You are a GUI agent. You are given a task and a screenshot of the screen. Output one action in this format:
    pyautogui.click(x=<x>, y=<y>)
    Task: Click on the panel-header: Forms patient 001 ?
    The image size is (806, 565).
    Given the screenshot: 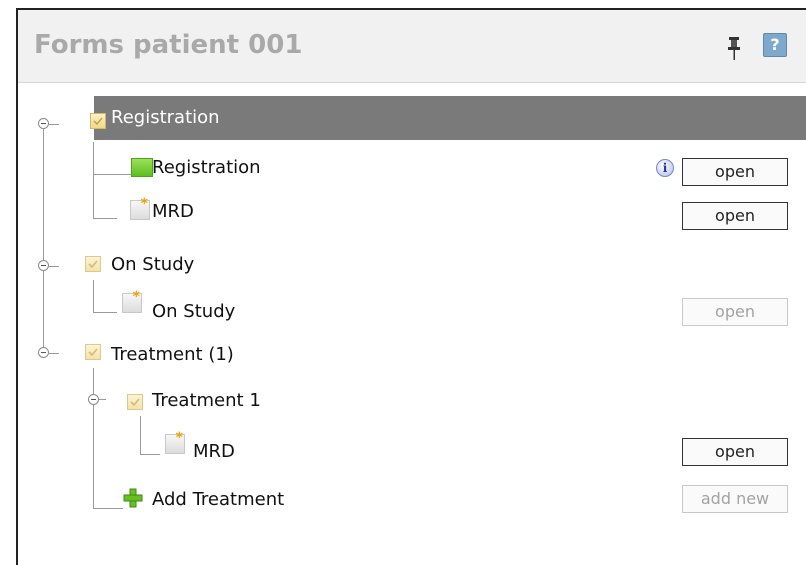 What is the action you would take?
    pyautogui.click(x=412, y=46)
    